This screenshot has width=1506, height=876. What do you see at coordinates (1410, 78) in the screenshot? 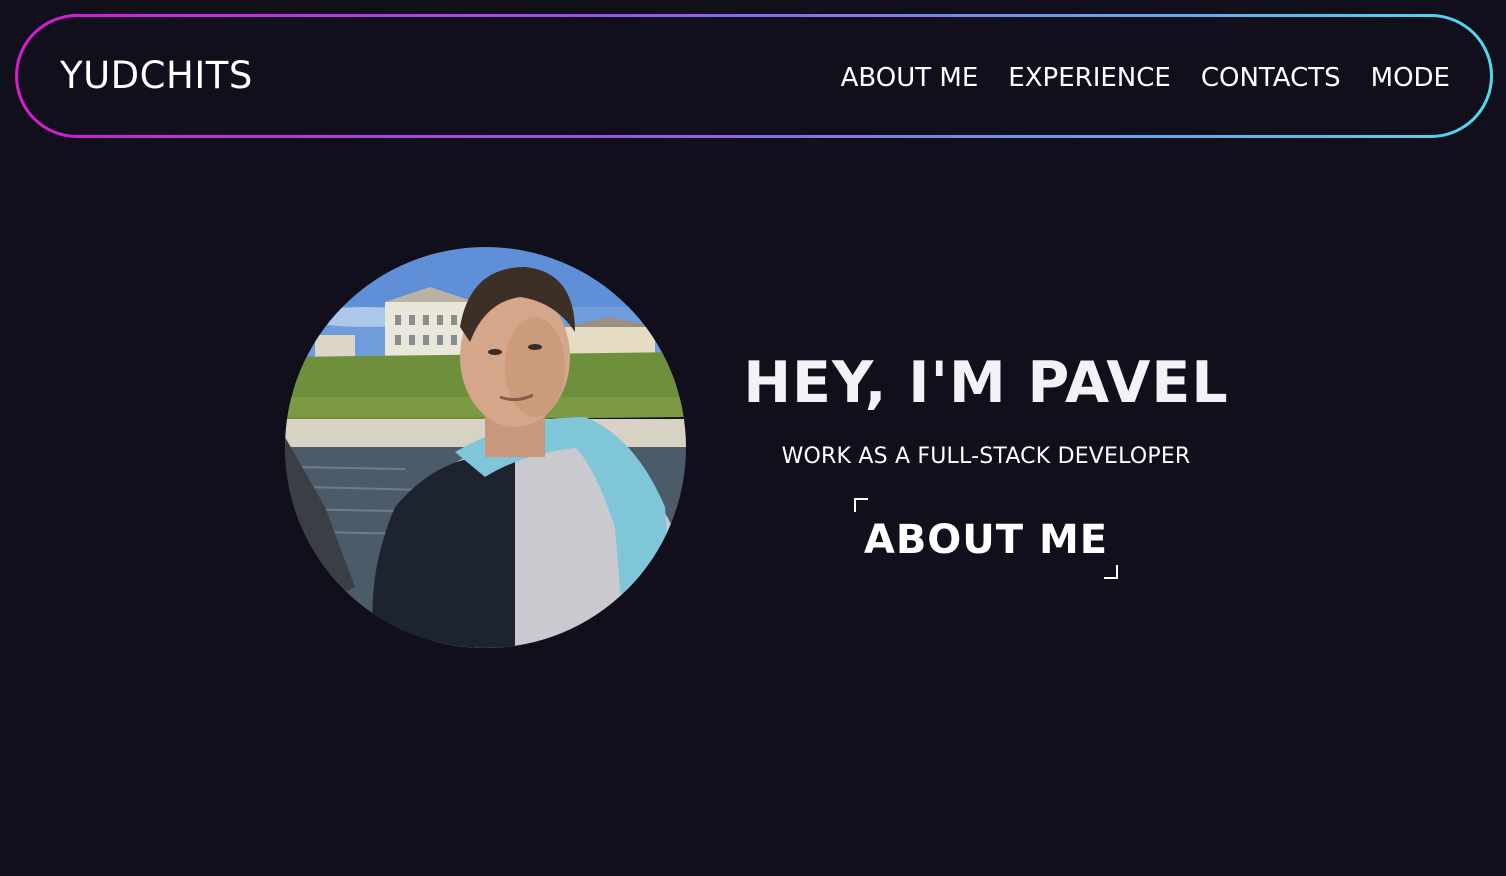
I see `nav-link-mode: MODE` at bounding box center [1410, 78].